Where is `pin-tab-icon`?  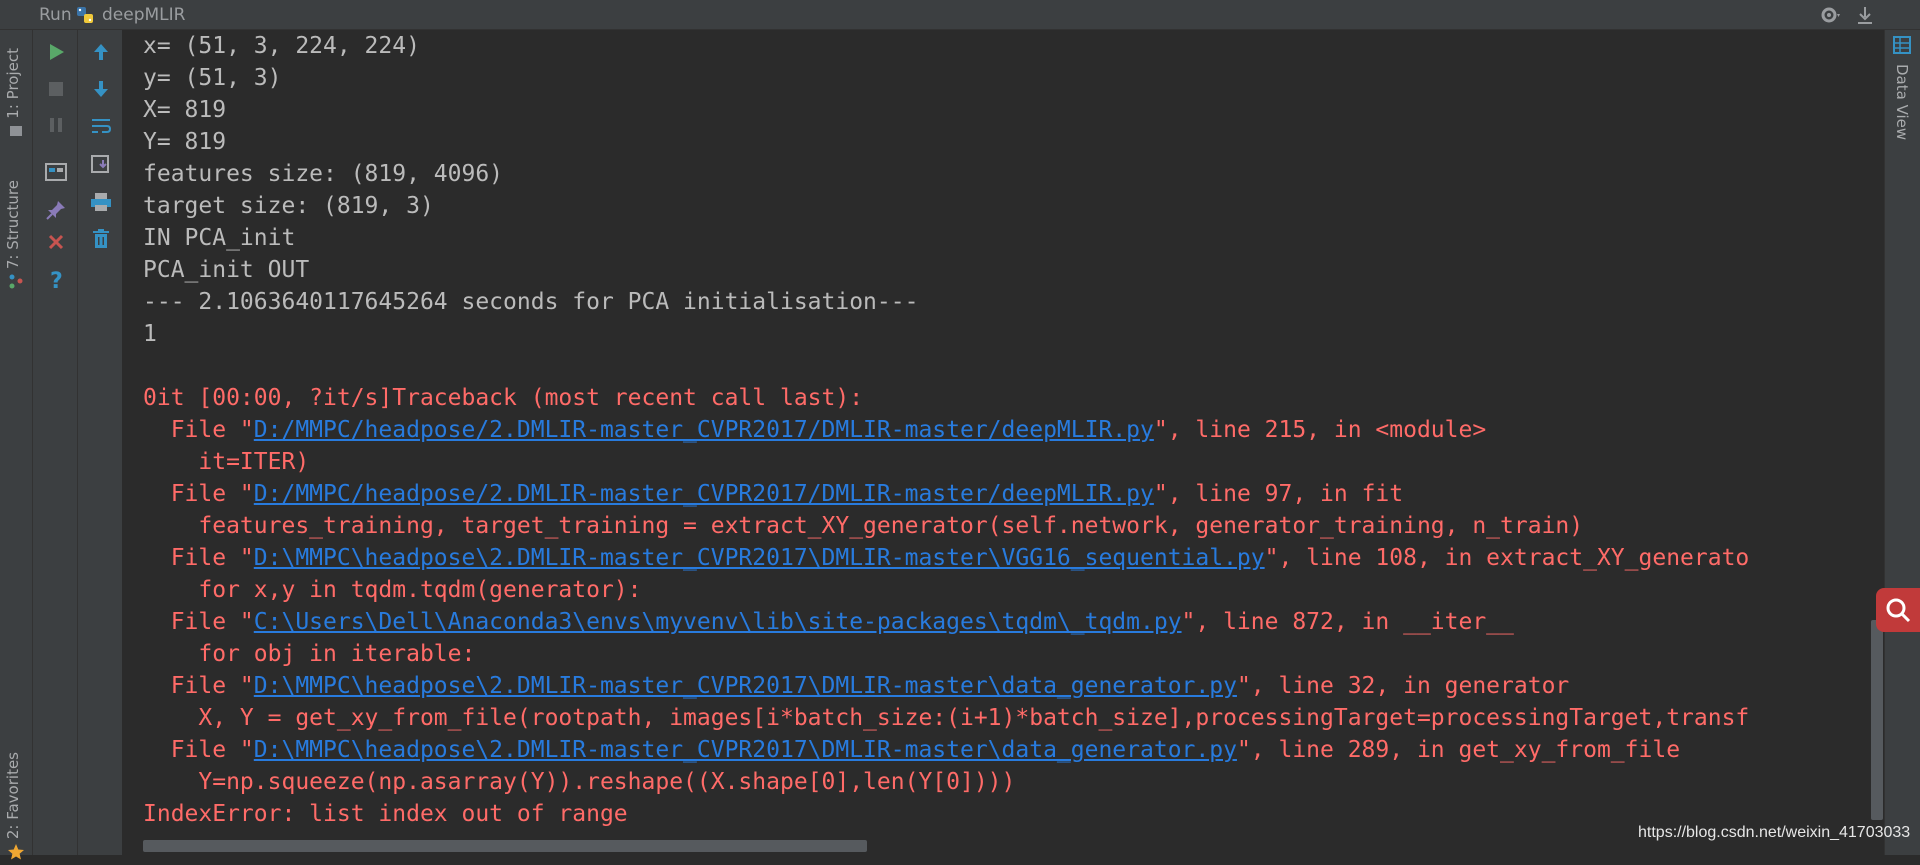
pin-tab-icon is located at coordinates (56, 210).